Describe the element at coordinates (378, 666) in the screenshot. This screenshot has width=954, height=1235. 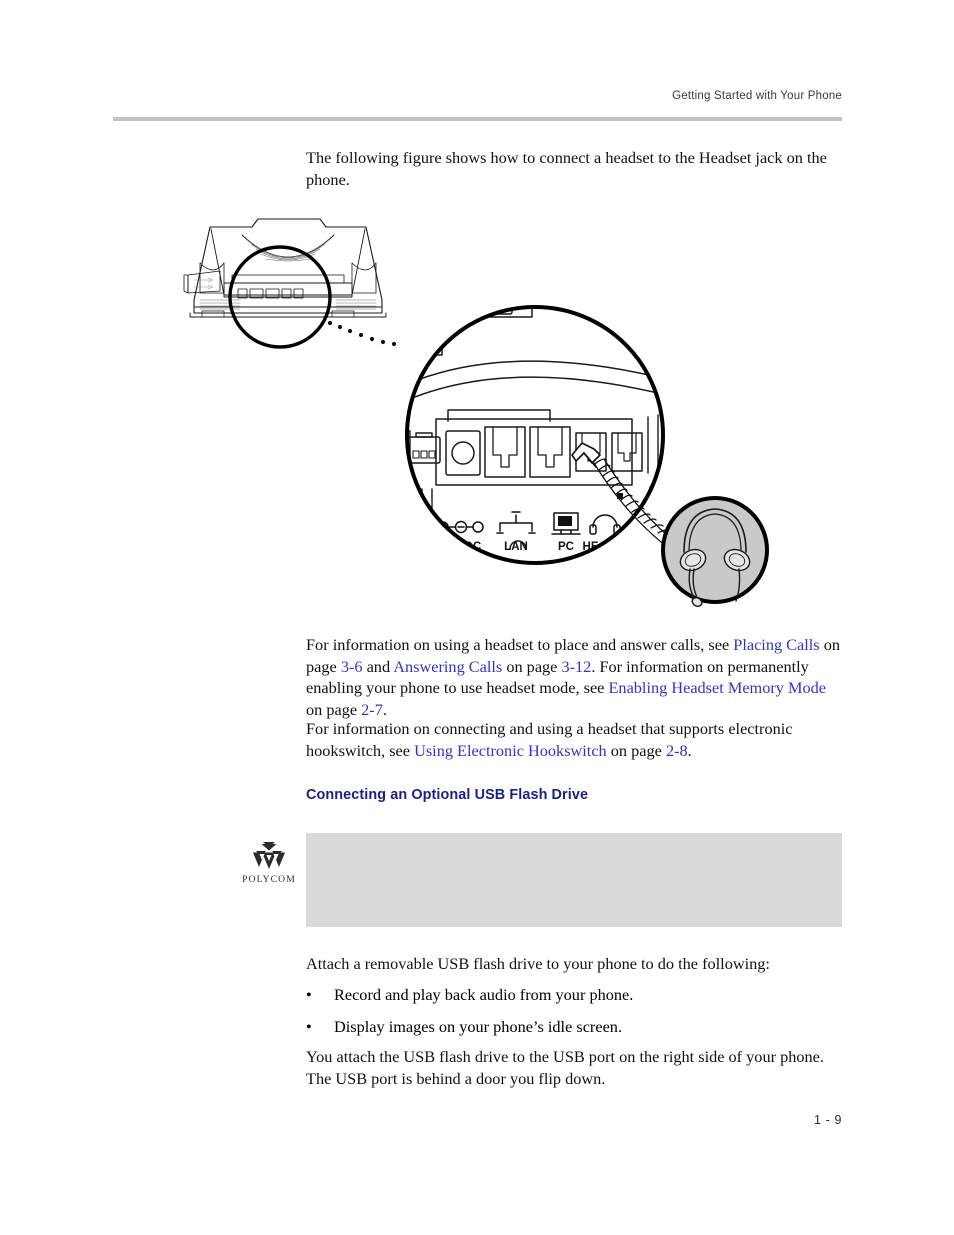
I see `text-fragment: and` at that location.